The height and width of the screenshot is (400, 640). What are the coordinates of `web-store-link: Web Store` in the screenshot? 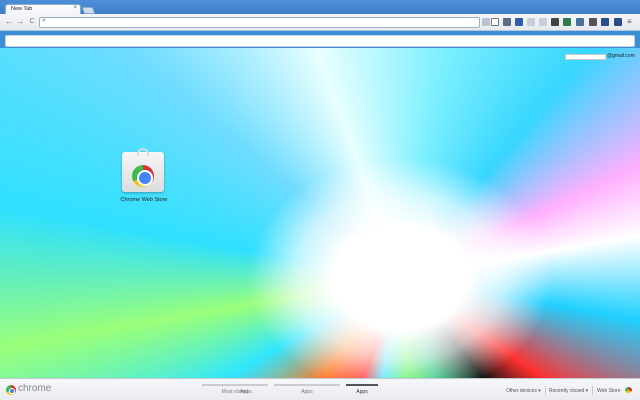 It's located at (609, 391).